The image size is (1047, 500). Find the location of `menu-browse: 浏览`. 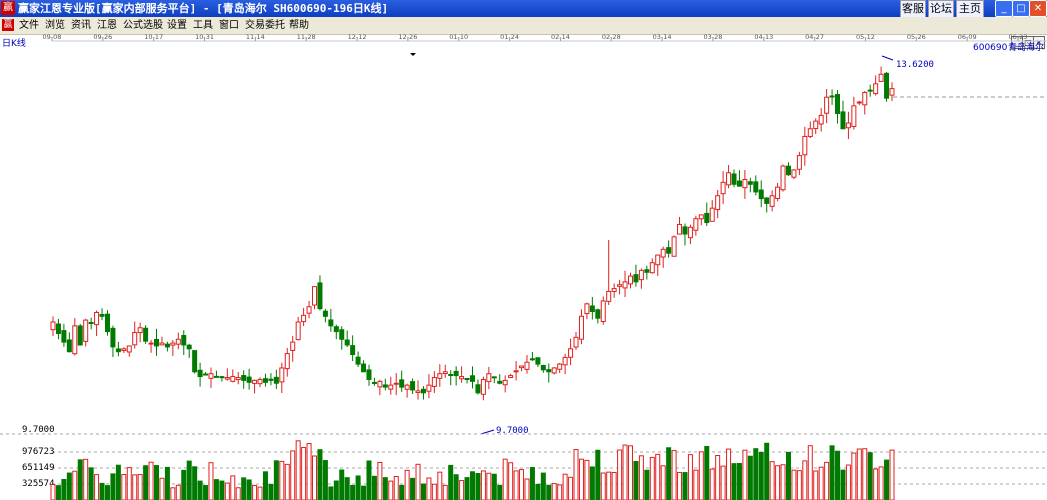

menu-browse: 浏览 is located at coordinates (55, 25).